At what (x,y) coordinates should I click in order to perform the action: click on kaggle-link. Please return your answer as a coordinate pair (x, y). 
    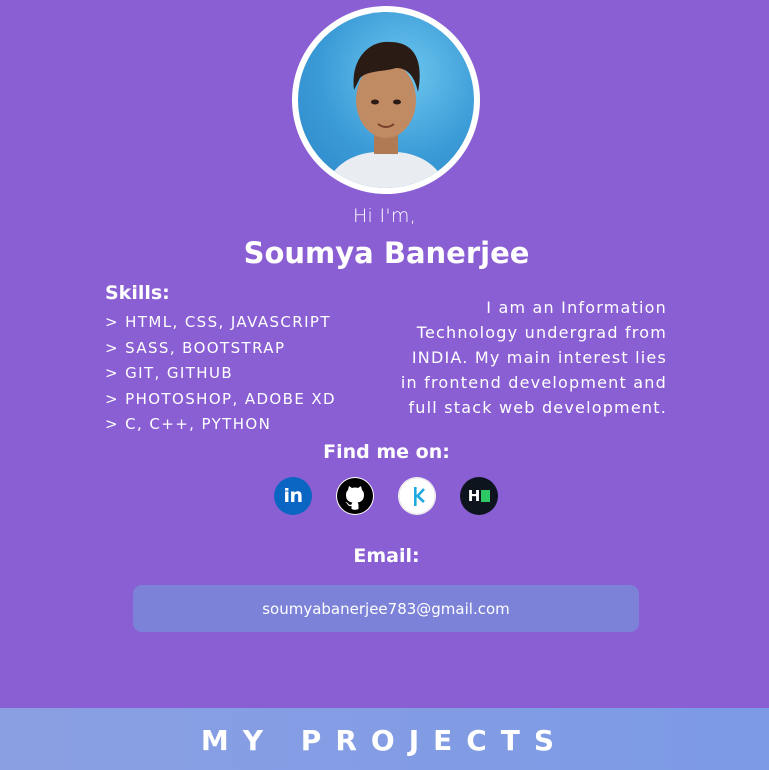
    Looking at the image, I should click on (417, 496).